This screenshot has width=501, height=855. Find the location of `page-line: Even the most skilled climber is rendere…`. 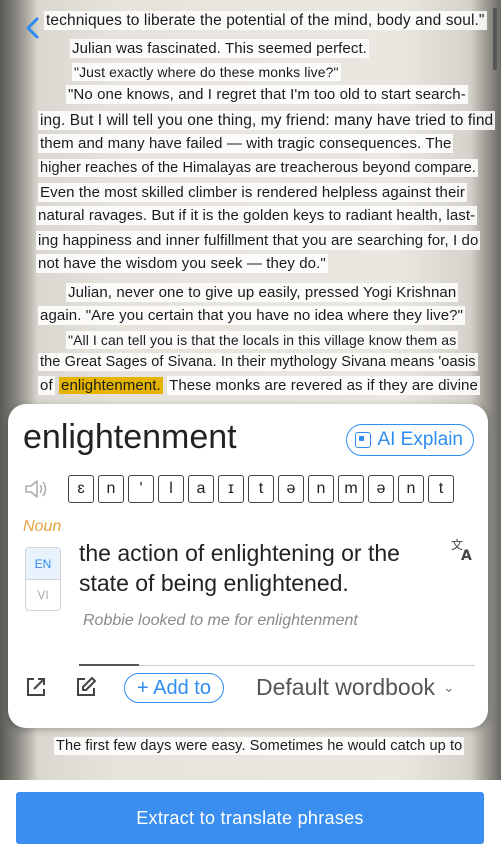

page-line: Even the most skilled climber is rendere… is located at coordinates (252, 192).